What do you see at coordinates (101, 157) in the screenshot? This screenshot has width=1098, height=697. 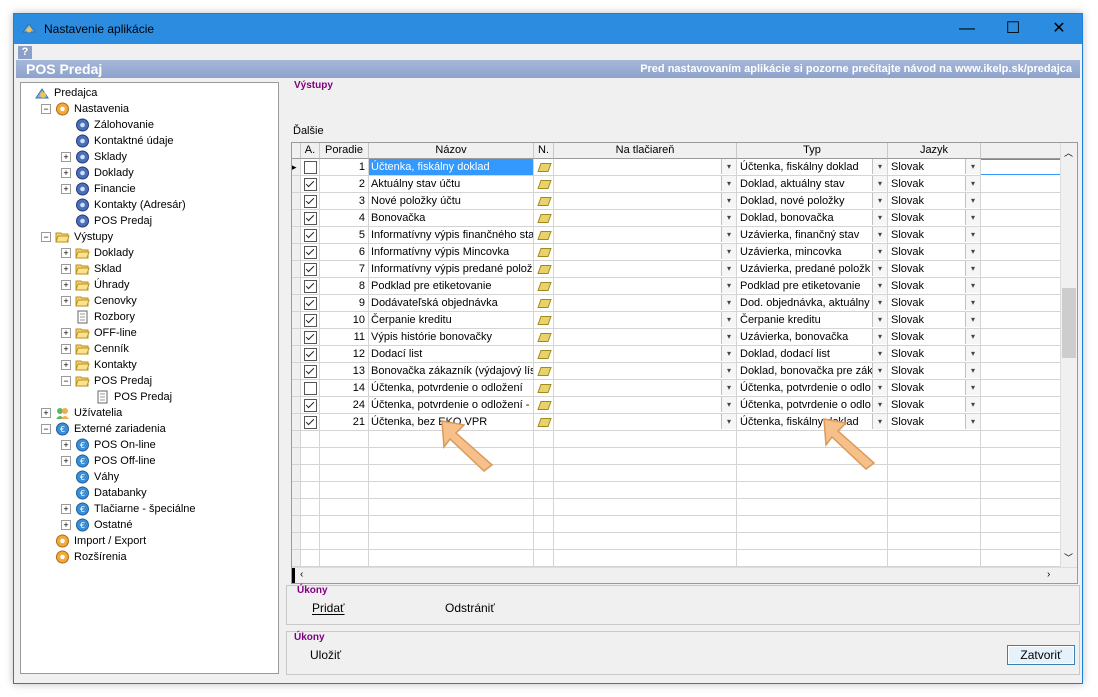 I see `tree-item: Sklady` at bounding box center [101, 157].